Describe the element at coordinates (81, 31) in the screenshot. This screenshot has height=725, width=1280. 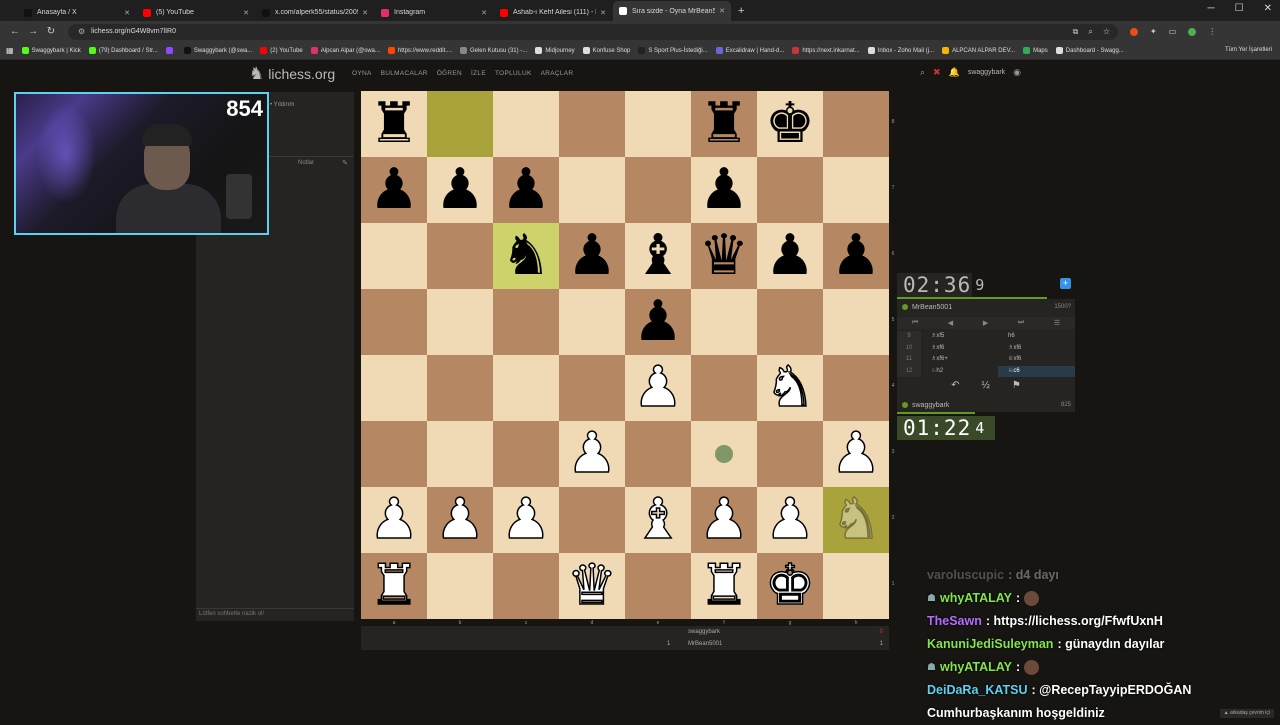
I see `site-info-icon: ⚙` at that location.